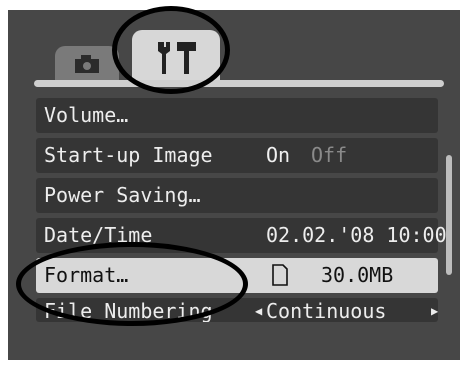 The height and width of the screenshot is (365, 465). I want to click on wrench-hammer-icon, so click(177, 58).